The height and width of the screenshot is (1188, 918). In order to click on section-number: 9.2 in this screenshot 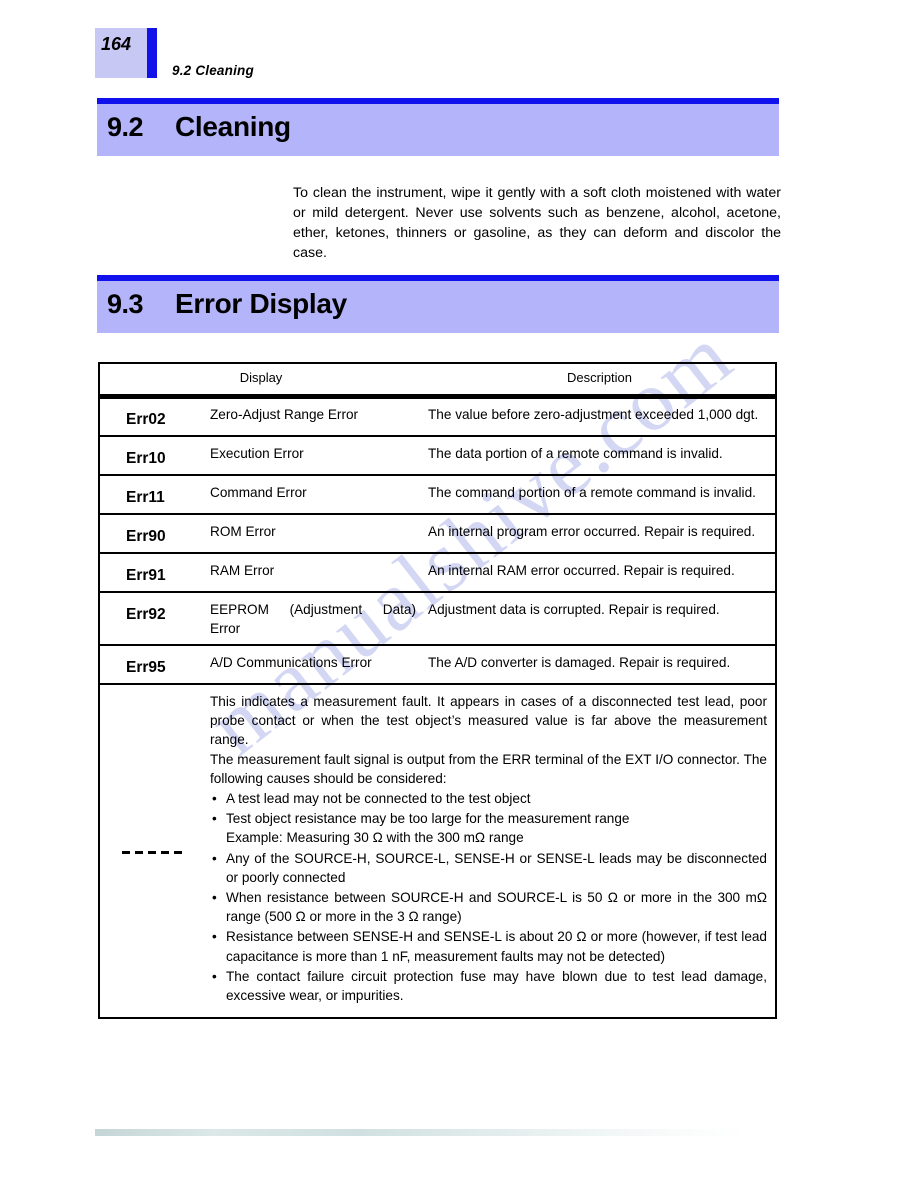, I will do `click(125, 127)`.